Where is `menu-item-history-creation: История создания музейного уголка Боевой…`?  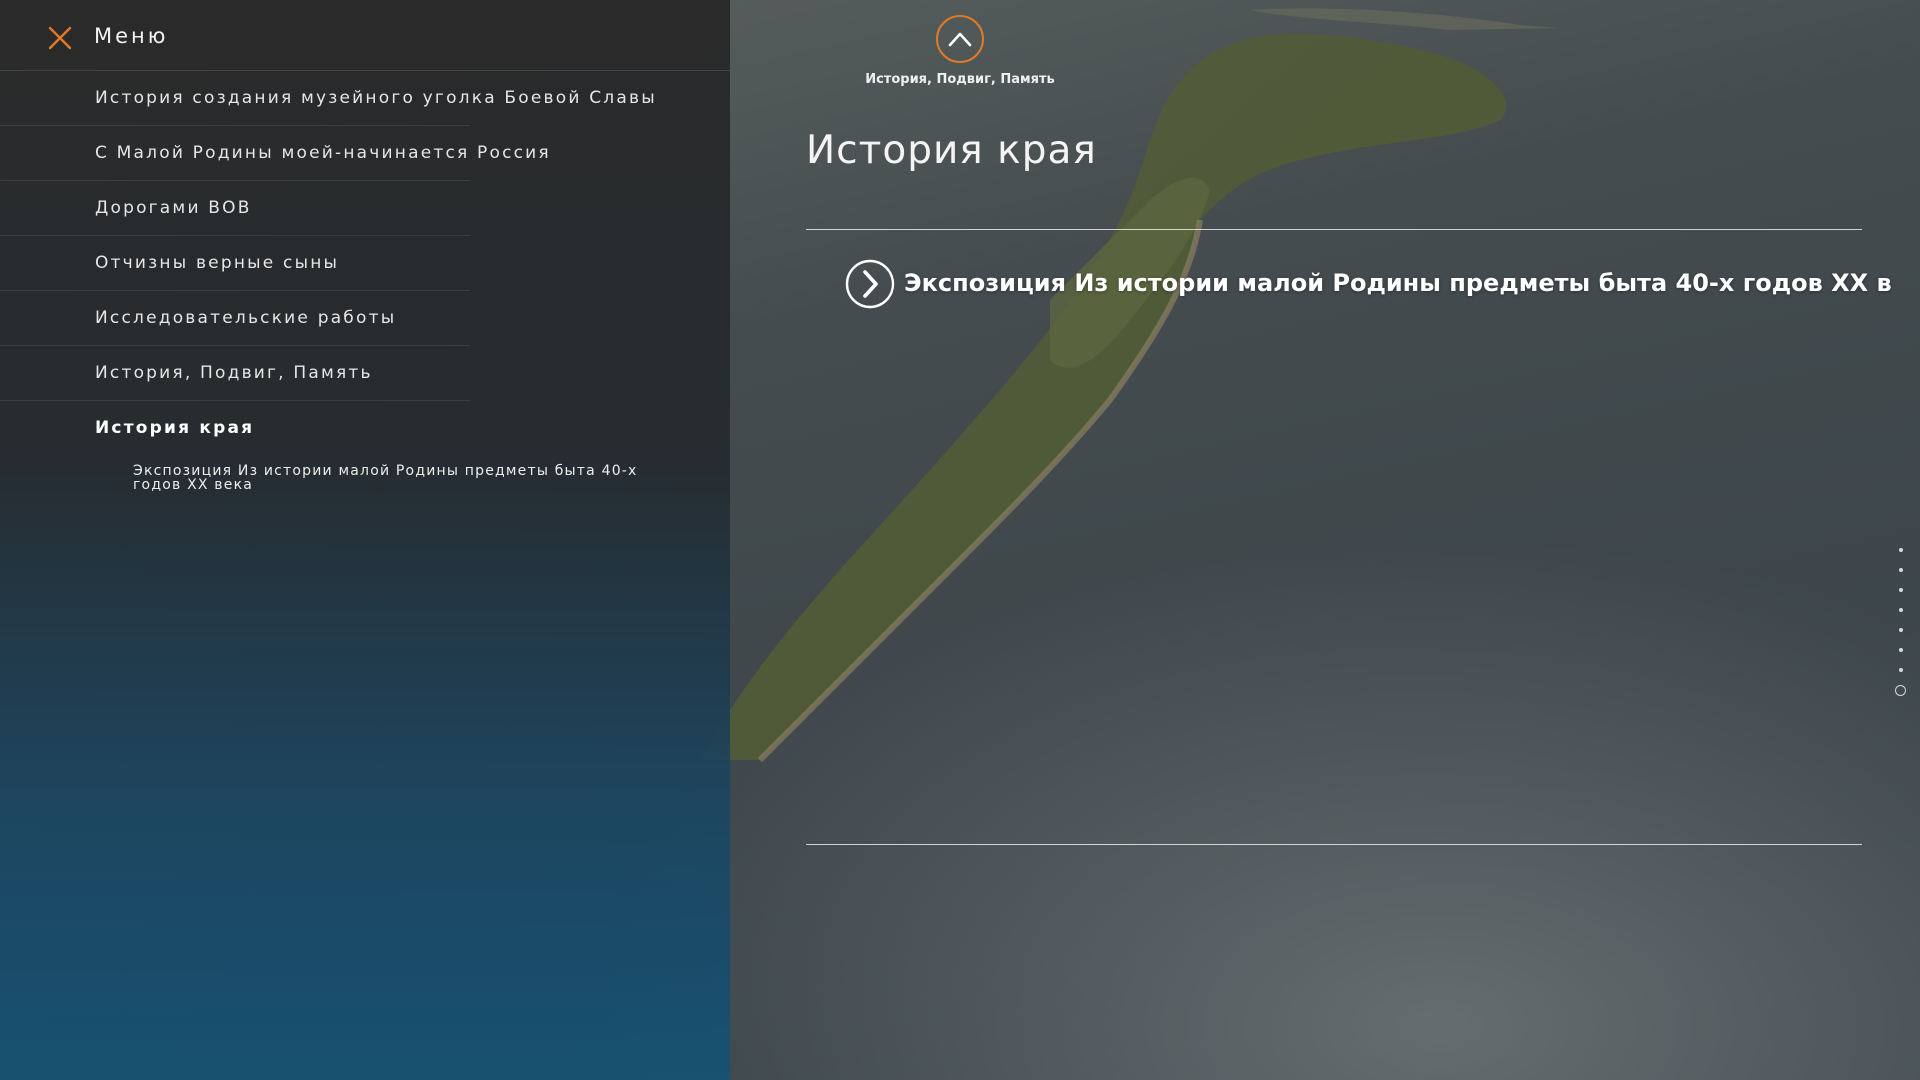
menu-item-history-creation: История создания музейного уголка Боевой… is located at coordinates (327, 98).